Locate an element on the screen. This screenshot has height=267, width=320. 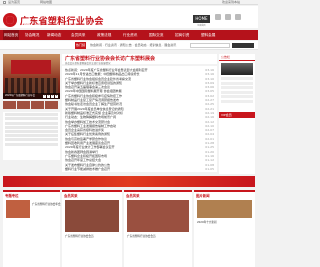
slider-dot: 3 is located at coordinates (52, 96).